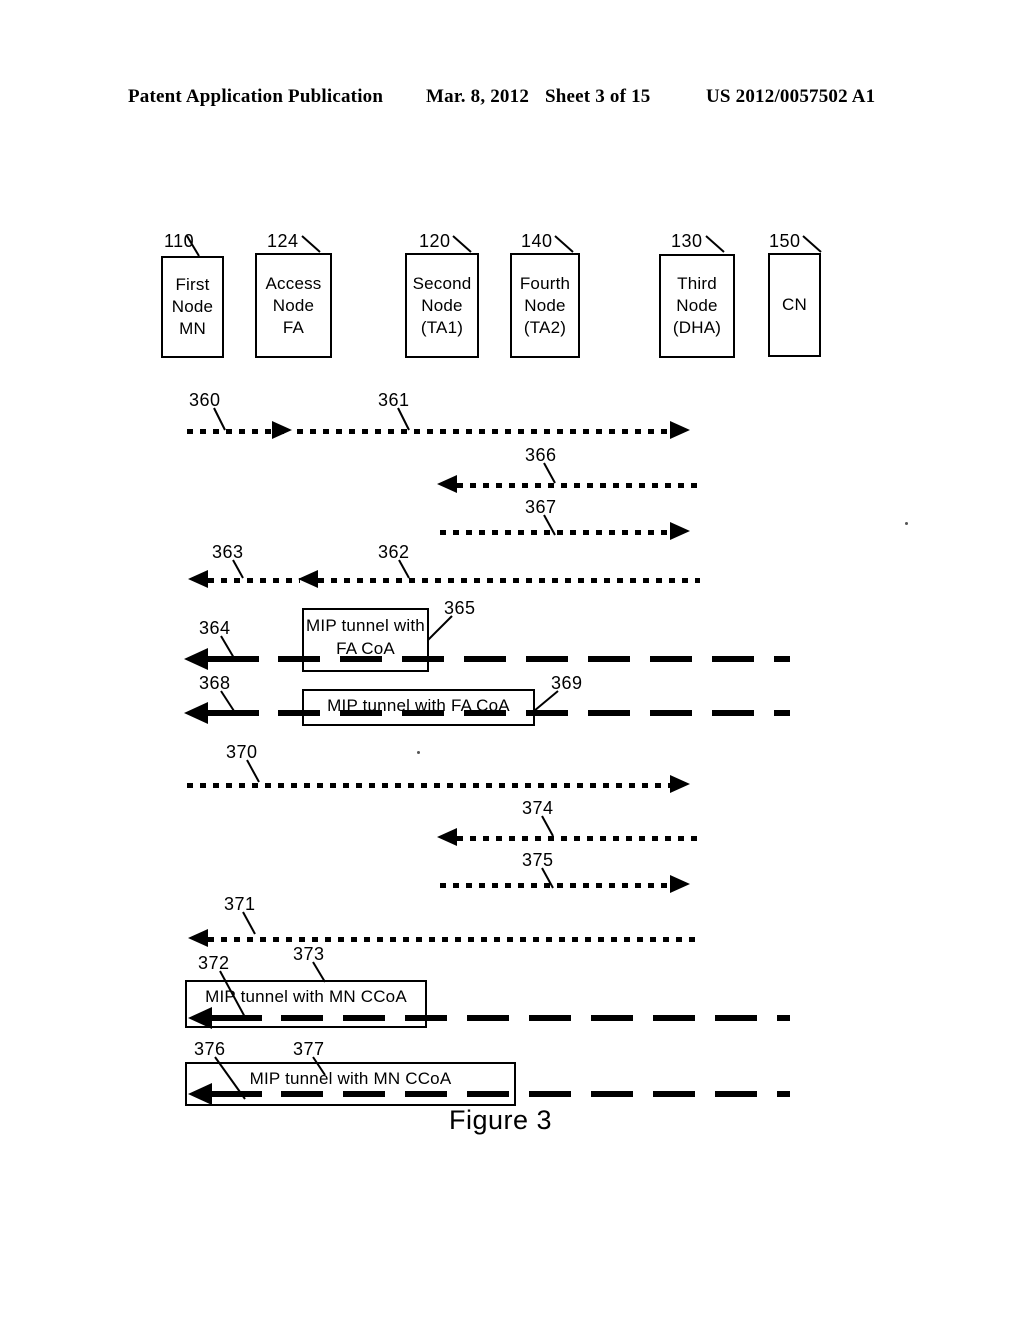 The height and width of the screenshot is (1320, 1024). I want to click on tunnel-label-line-1: MIP tunnel with, so click(365, 625).